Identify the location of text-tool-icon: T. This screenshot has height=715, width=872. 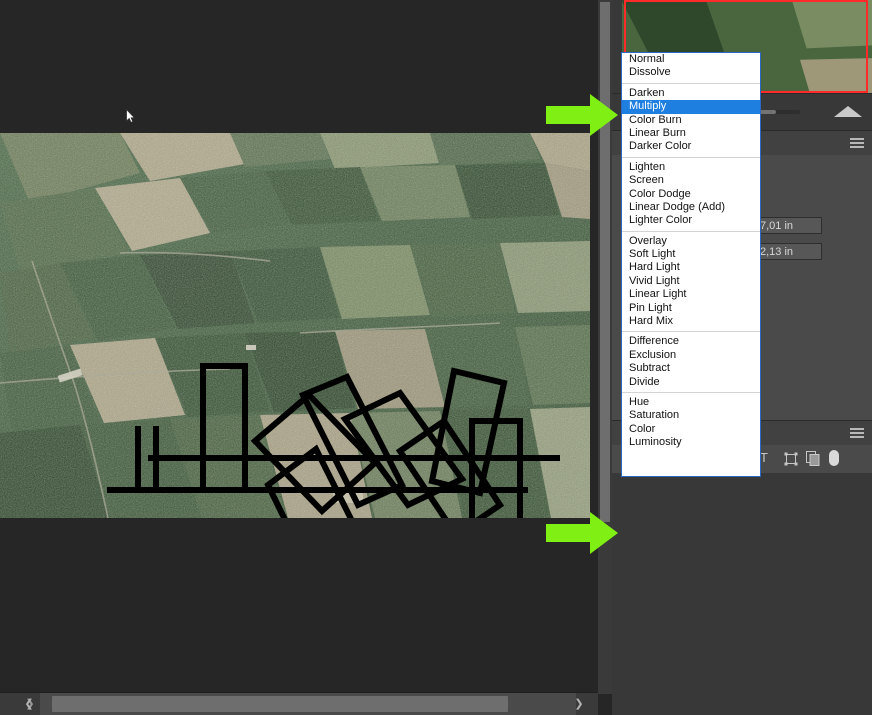
(764, 457).